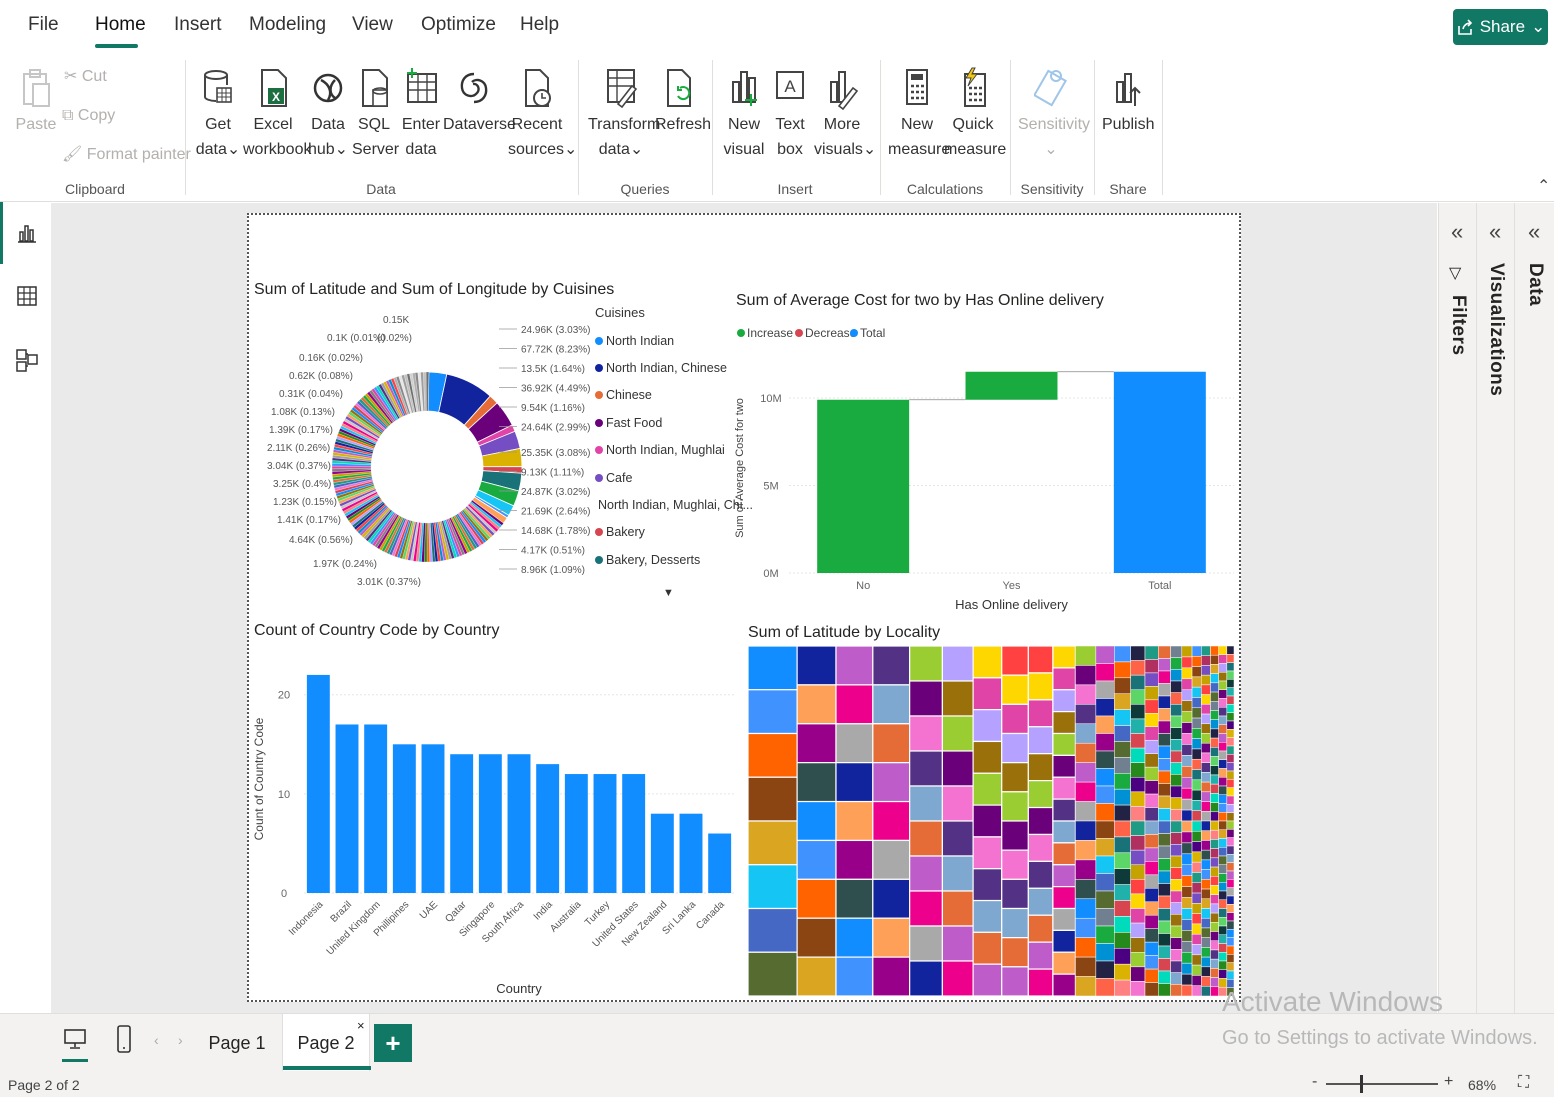 The image size is (1554, 1097). I want to click on locality-treemap, so click(992, 822).